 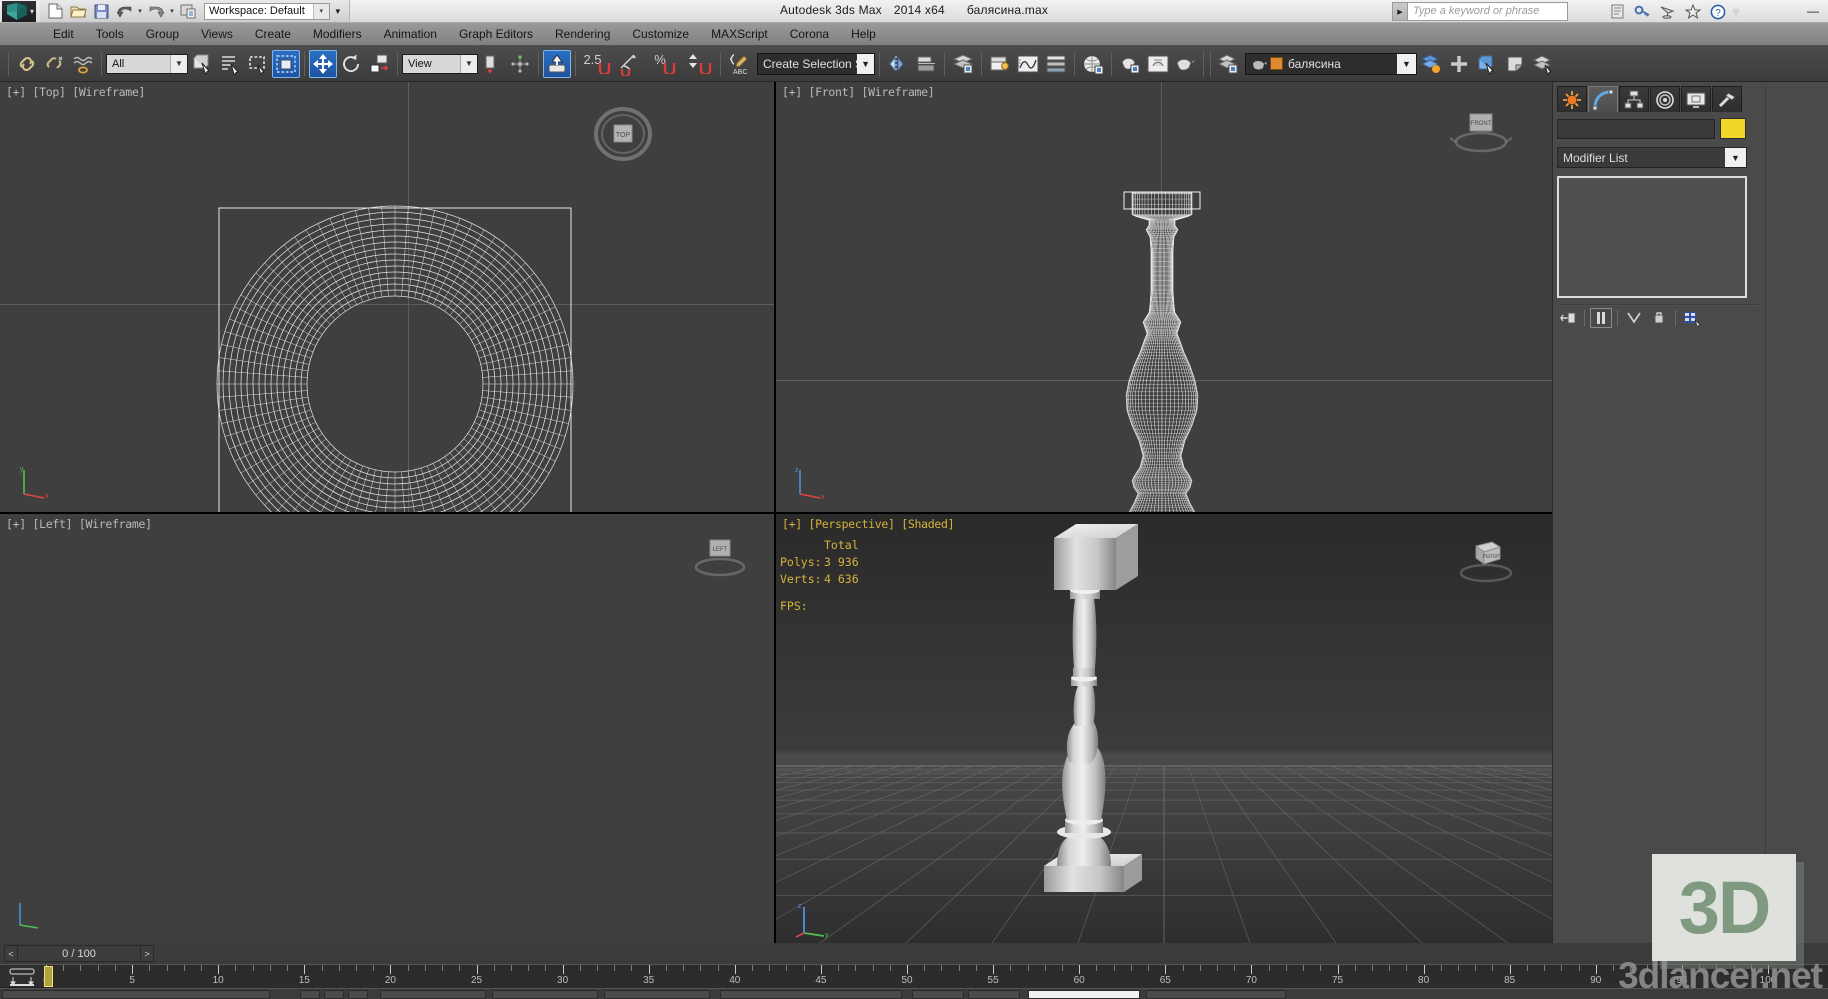 I want to click on menu-item-edit: Edit, so click(x=63, y=34).